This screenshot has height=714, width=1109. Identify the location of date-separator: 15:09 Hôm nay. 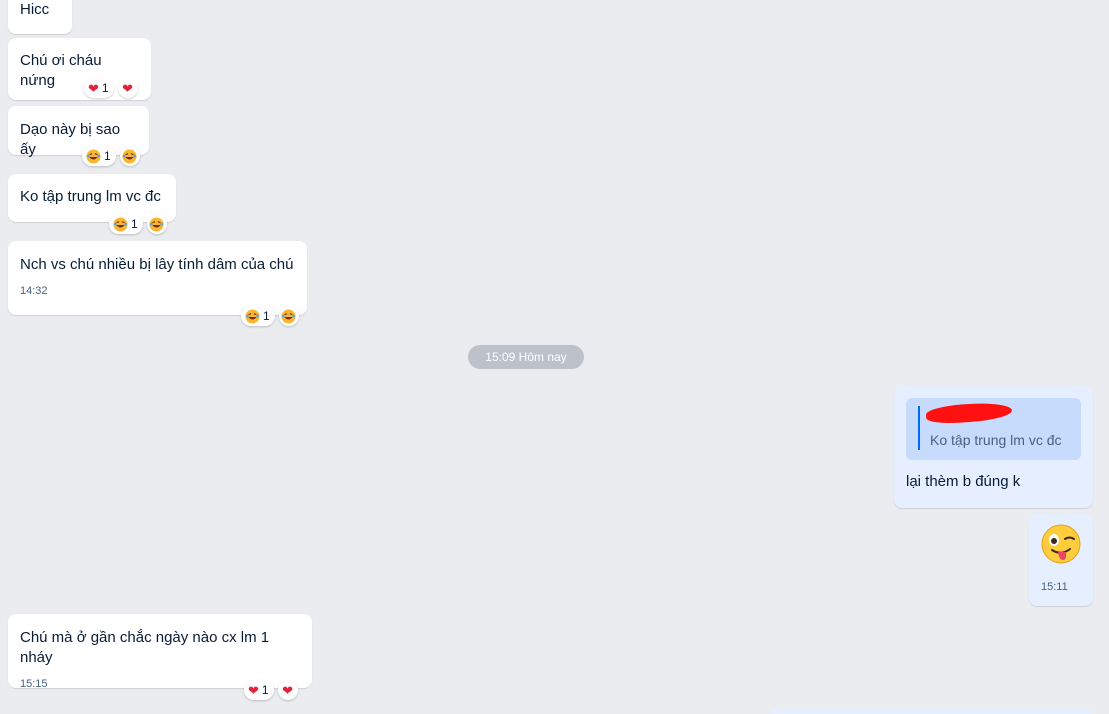
(526, 357).